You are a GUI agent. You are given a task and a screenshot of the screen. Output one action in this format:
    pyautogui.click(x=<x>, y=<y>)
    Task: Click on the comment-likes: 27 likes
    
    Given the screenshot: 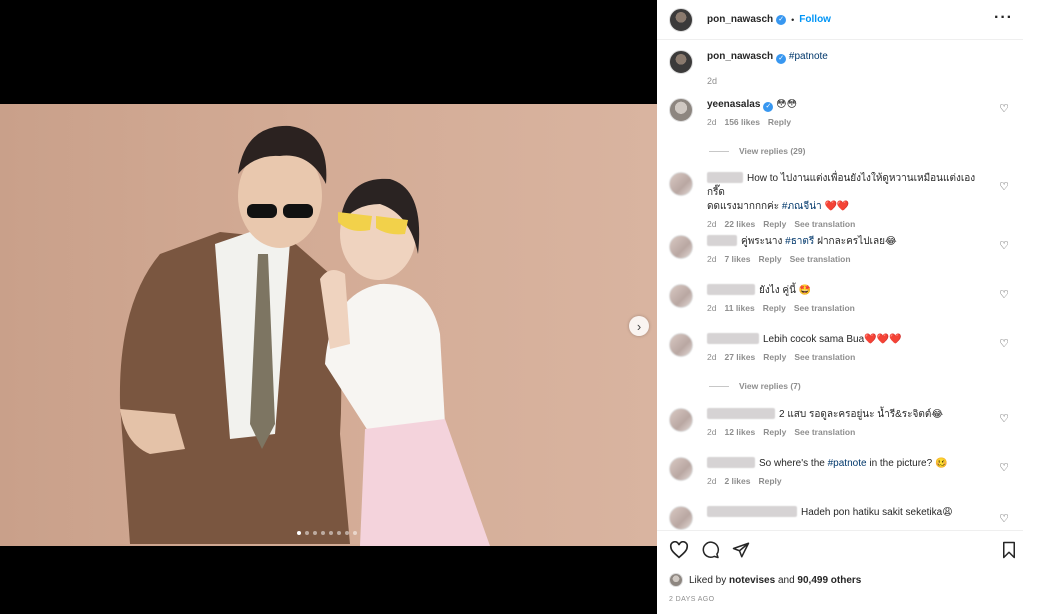 What is the action you would take?
    pyautogui.click(x=739, y=357)
    